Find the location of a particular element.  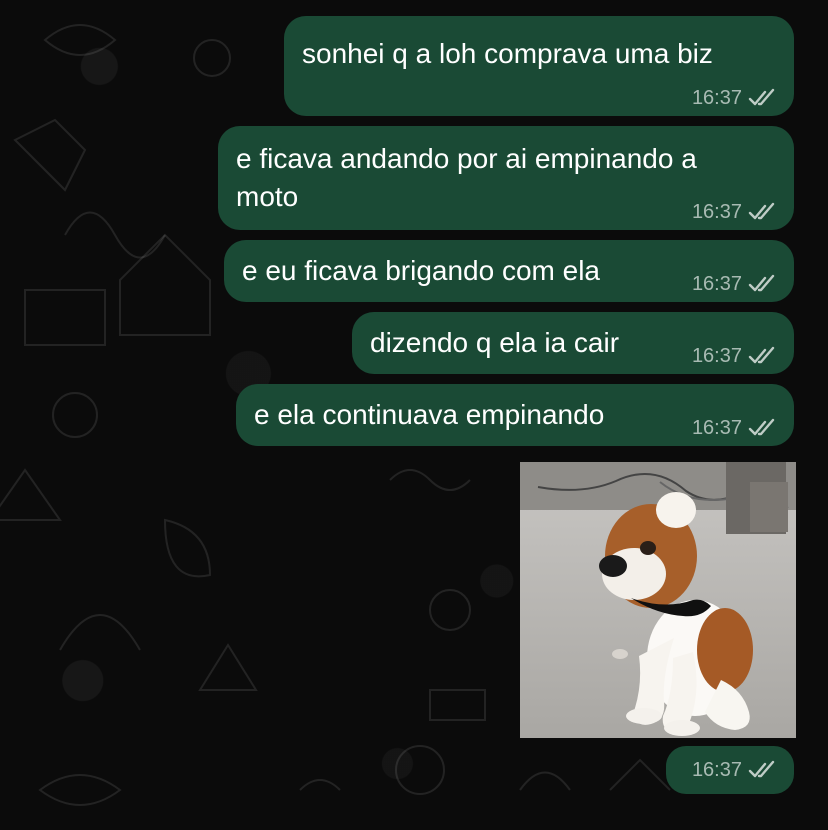

message-meta-4: 16:37 is located at coordinates (734, 356).